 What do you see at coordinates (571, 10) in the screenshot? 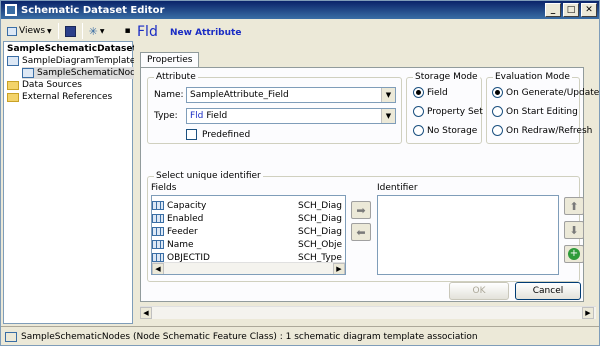
I see `maximize-button: □` at bounding box center [571, 10].